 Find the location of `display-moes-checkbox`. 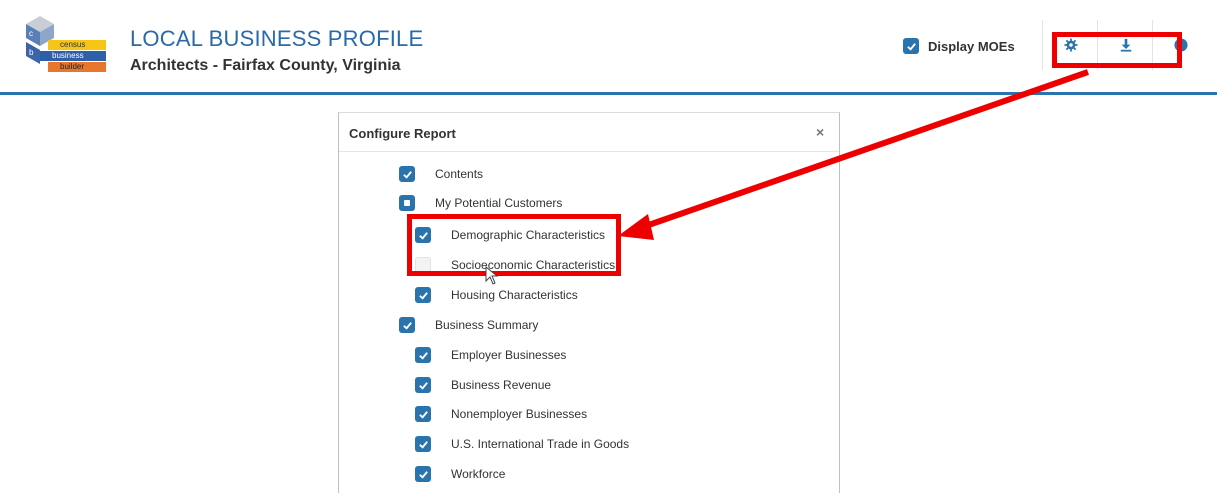

display-moes-checkbox is located at coordinates (911, 46).